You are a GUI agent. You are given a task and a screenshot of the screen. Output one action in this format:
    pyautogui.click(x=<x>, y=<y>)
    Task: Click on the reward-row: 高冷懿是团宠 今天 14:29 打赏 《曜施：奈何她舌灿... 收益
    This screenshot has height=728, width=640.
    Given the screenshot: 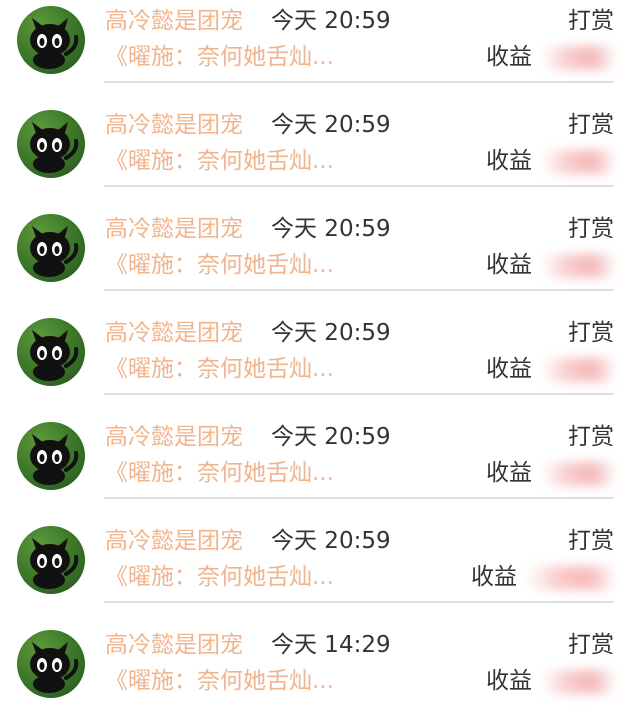 What is the action you would take?
    pyautogui.click(x=320, y=676)
    